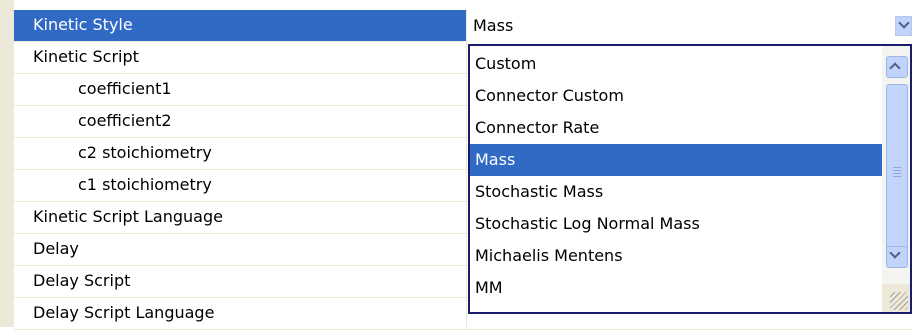  What do you see at coordinates (677, 192) in the screenshot?
I see `dropdown-option-stochastic-mass: Stochastic Mass` at bounding box center [677, 192].